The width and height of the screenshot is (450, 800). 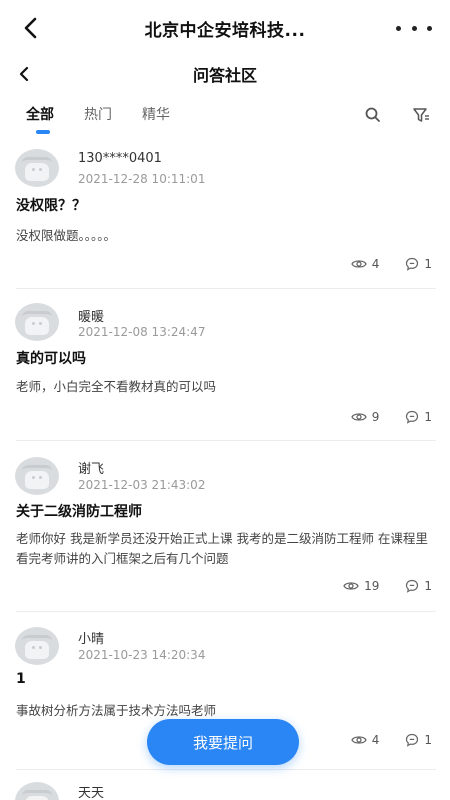 I want to click on page-title: 问答社区, so click(x=224, y=75).